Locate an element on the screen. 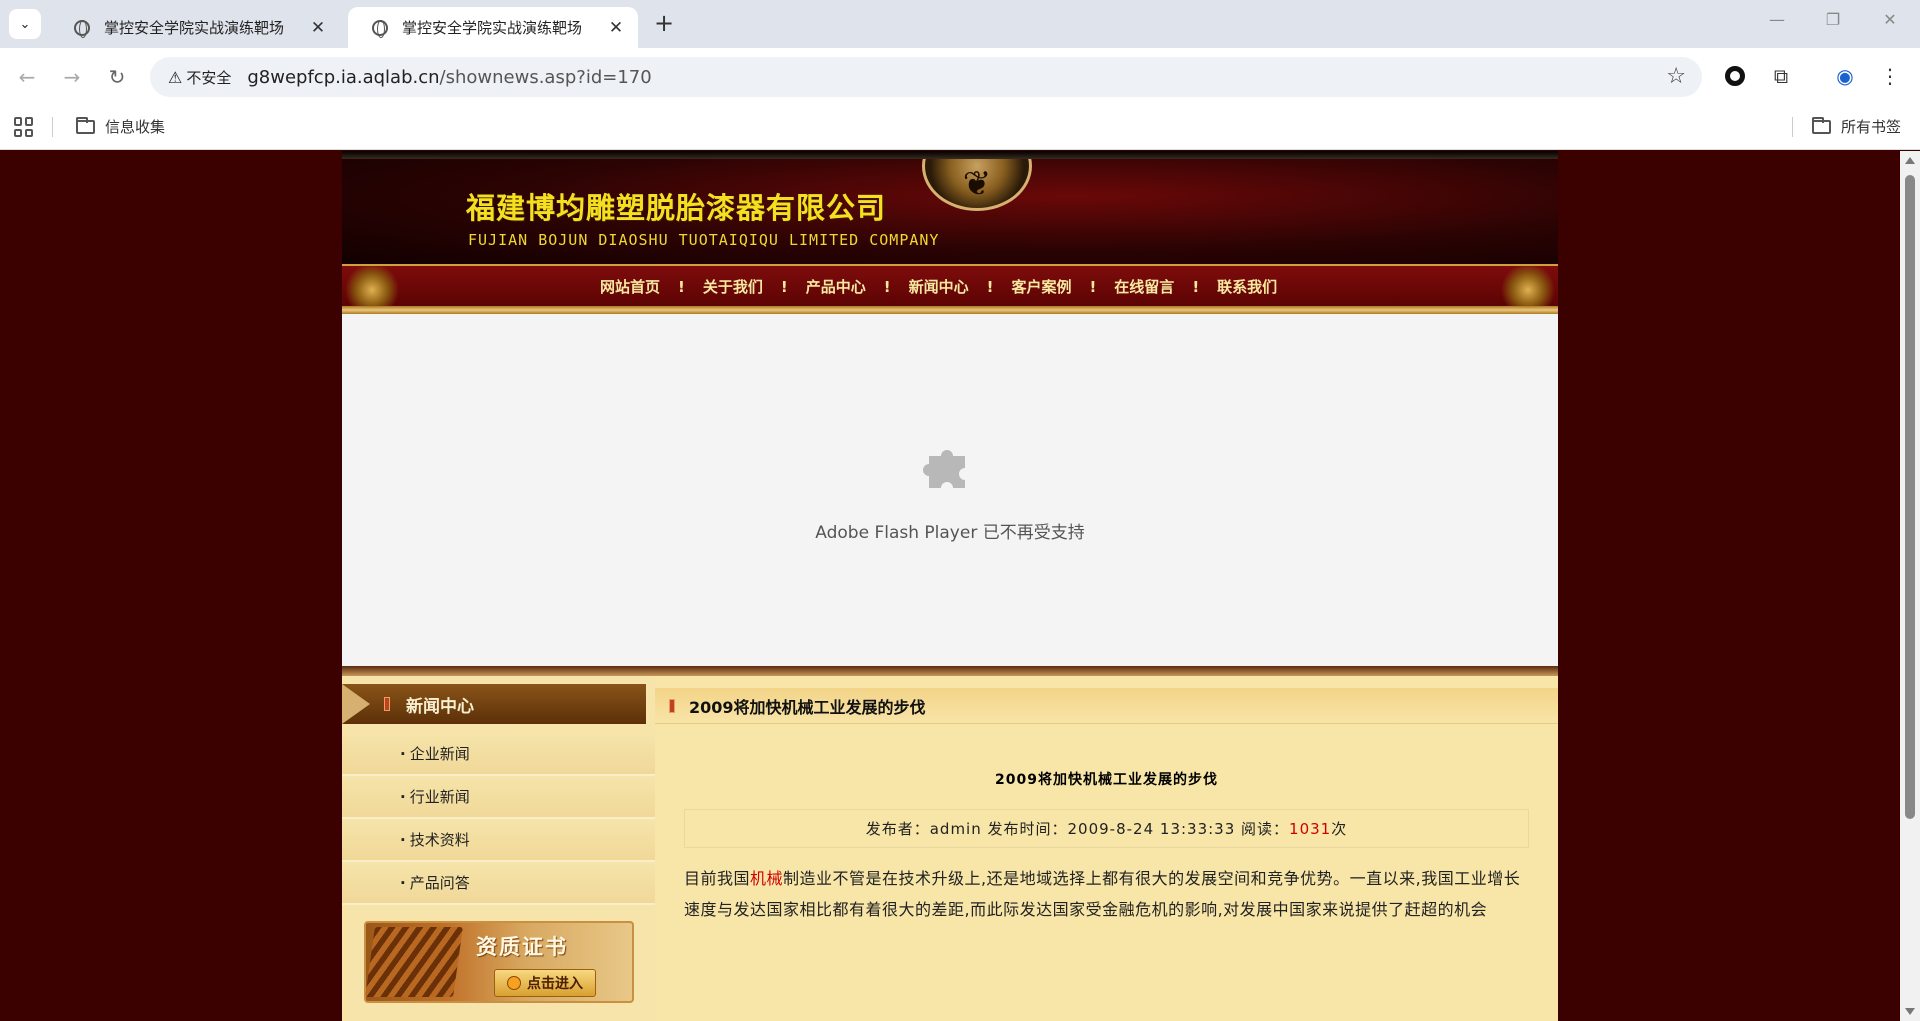 The image size is (1920, 1021). url-text: g8wepfcp.ia.aqlab.cn/shownews.asp?id=170 is located at coordinates (449, 77).